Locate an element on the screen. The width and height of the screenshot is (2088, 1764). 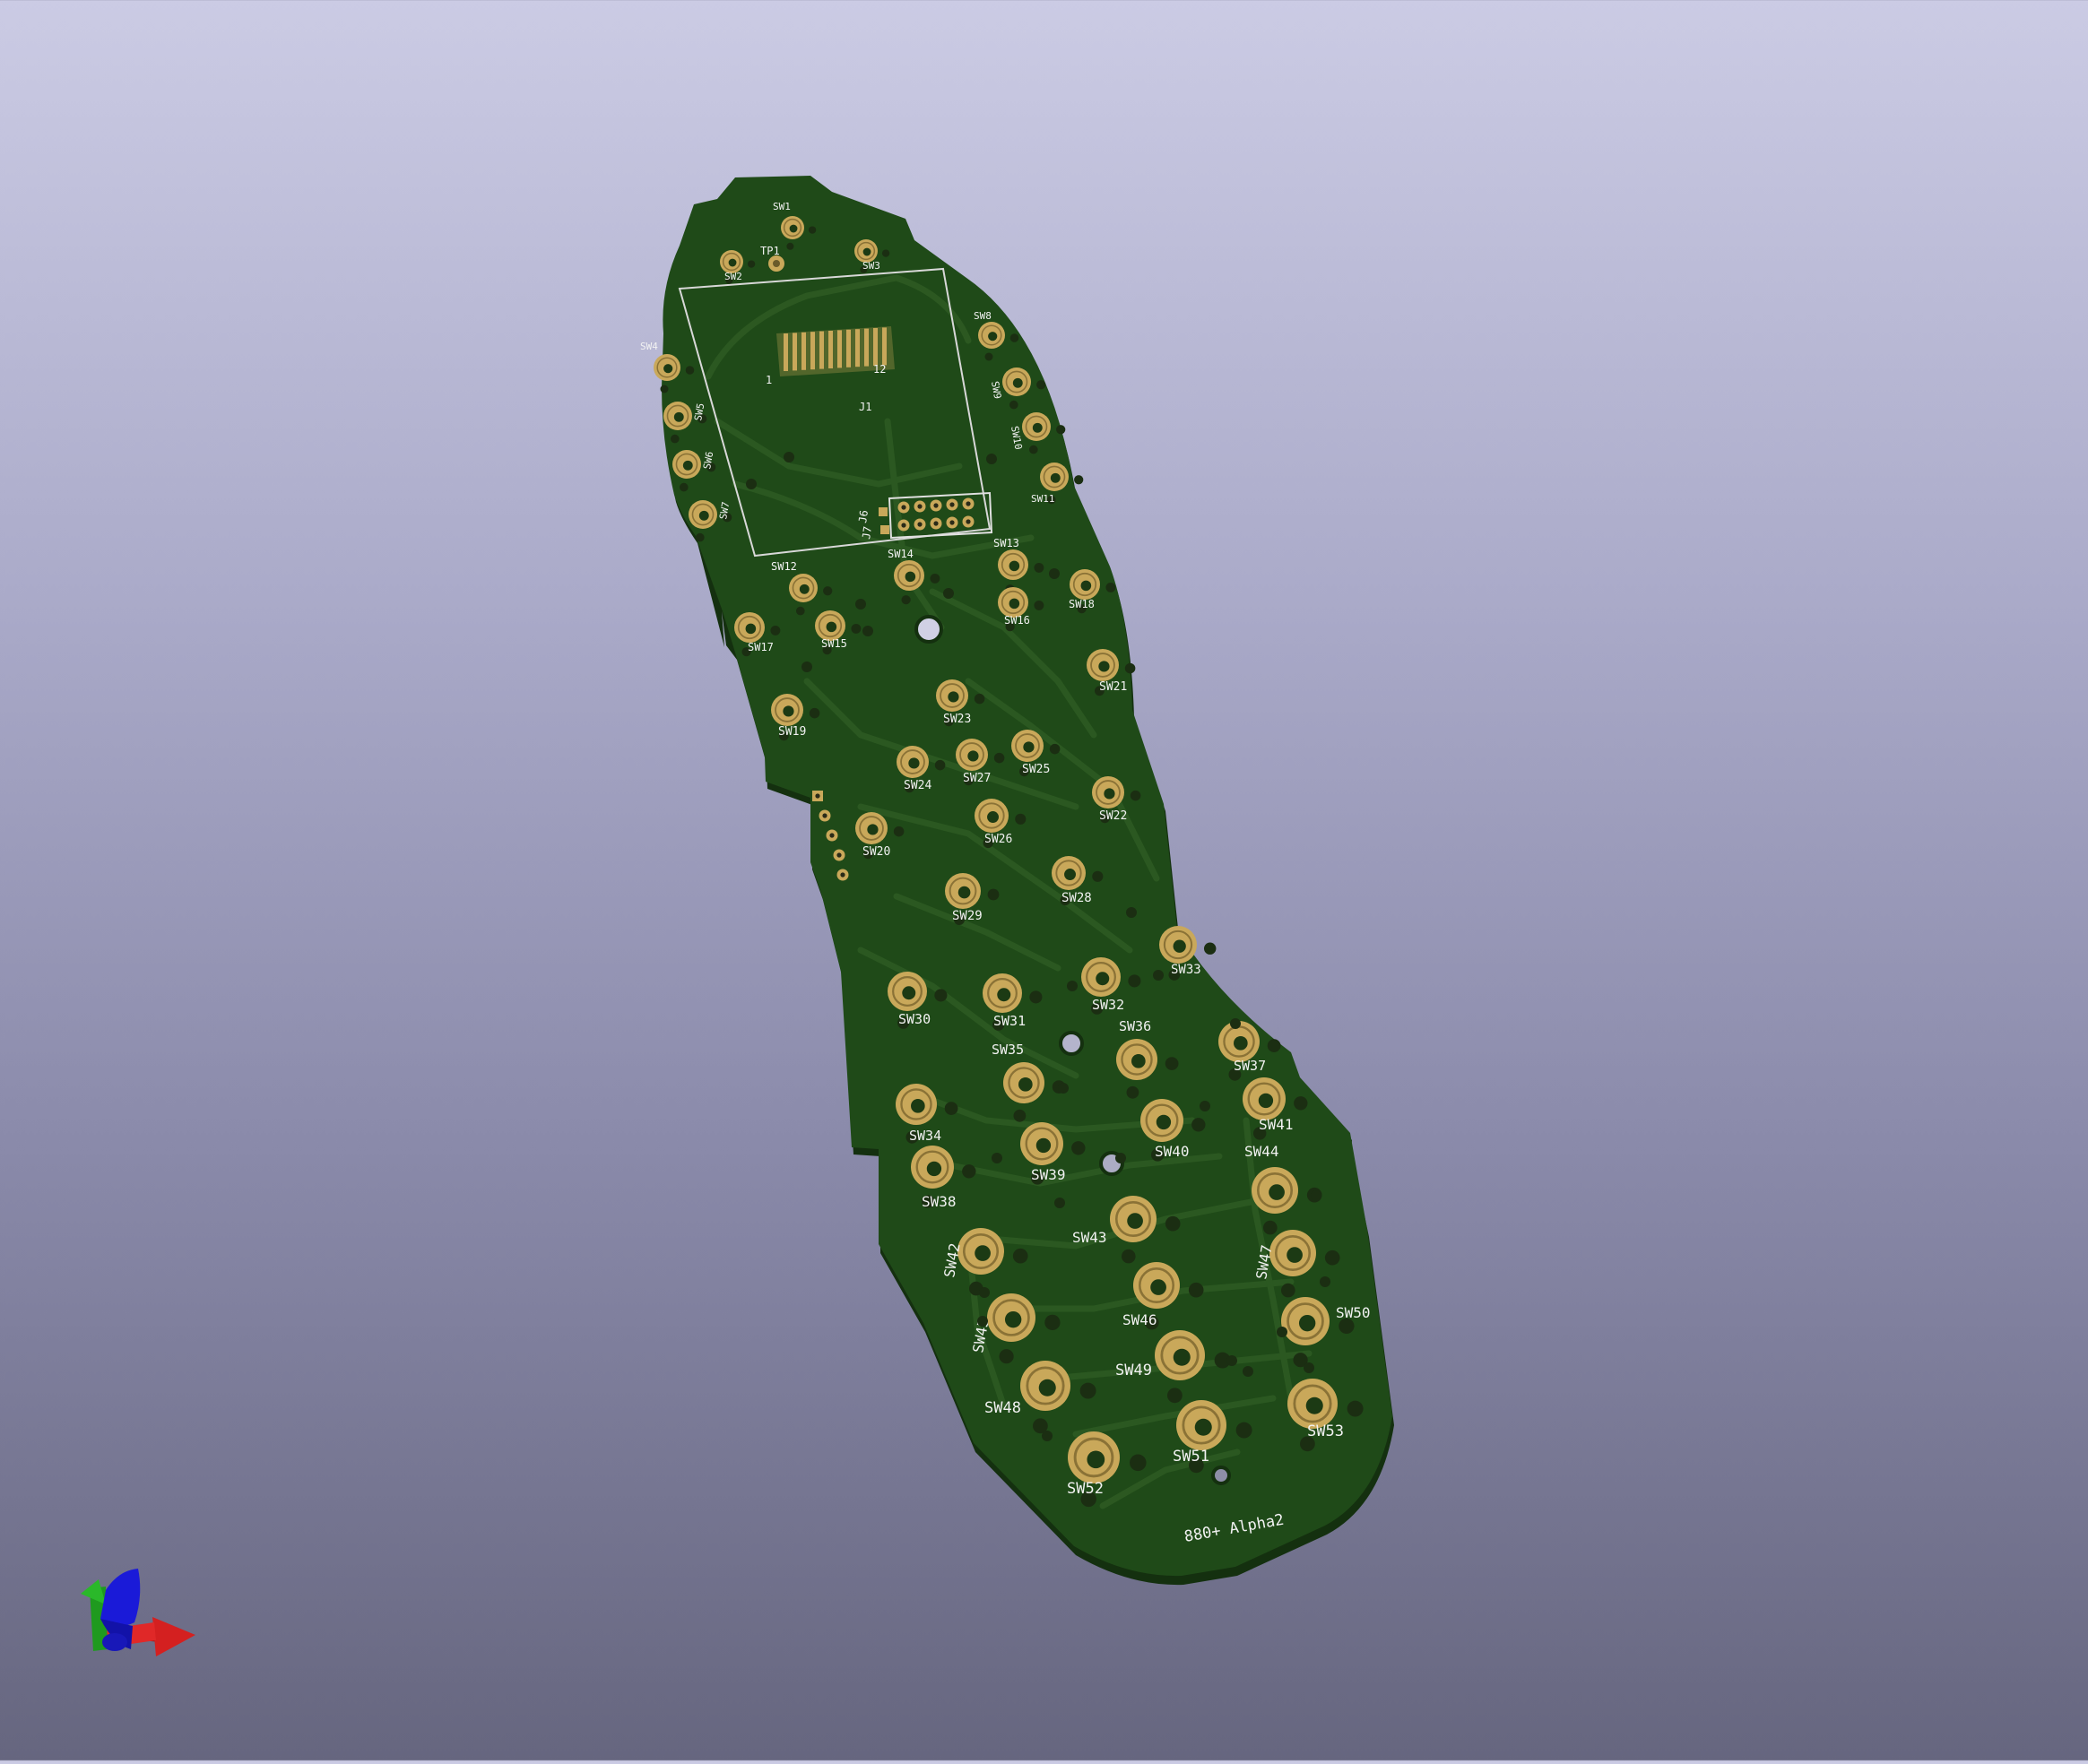
switch-label-sw21: SW21 is located at coordinates (1113, 687).